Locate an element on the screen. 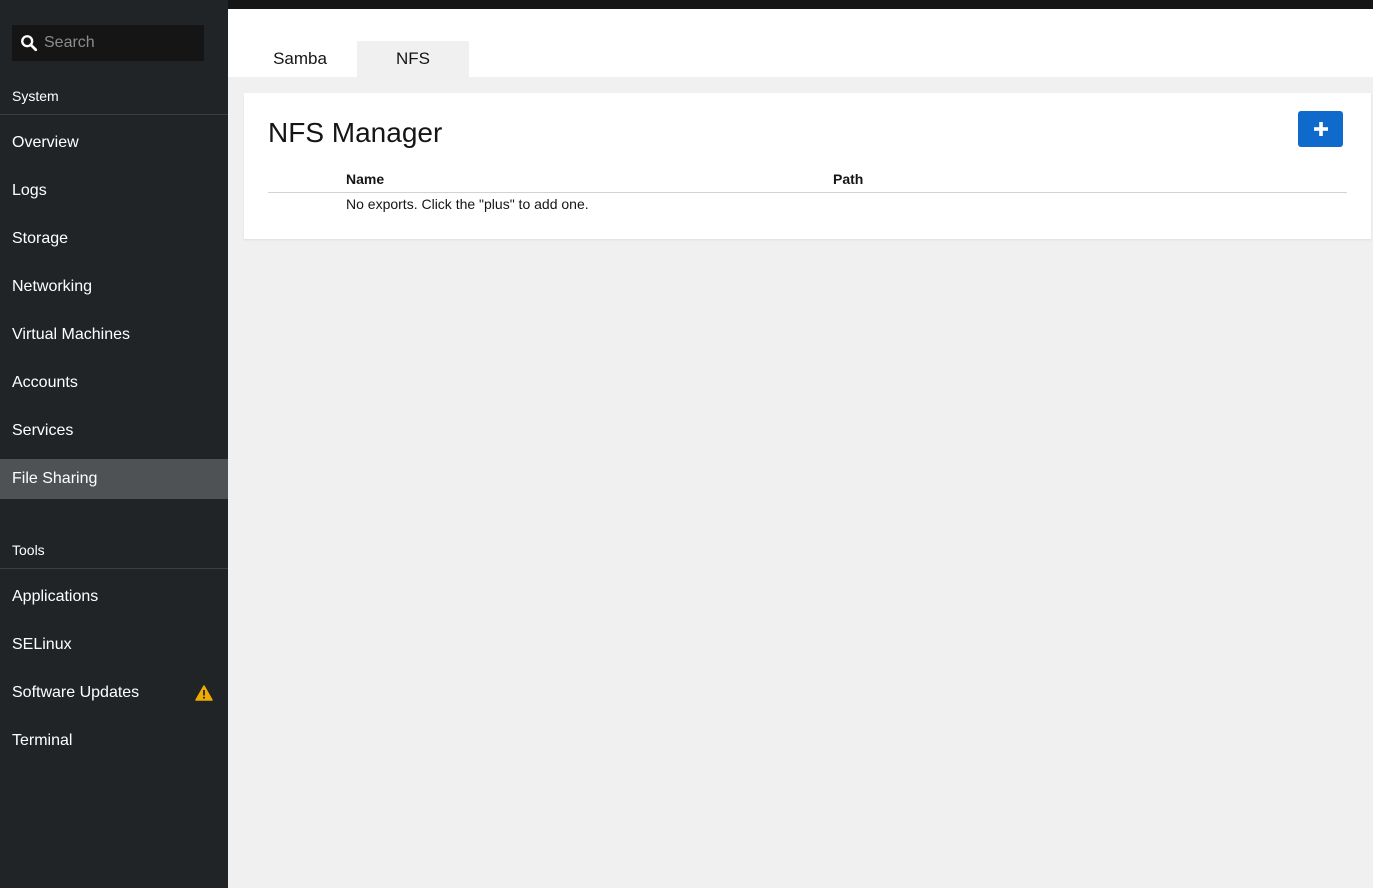 This screenshot has height=888, width=1373. sidebar-item-terminal: Terminal is located at coordinates (114, 741).